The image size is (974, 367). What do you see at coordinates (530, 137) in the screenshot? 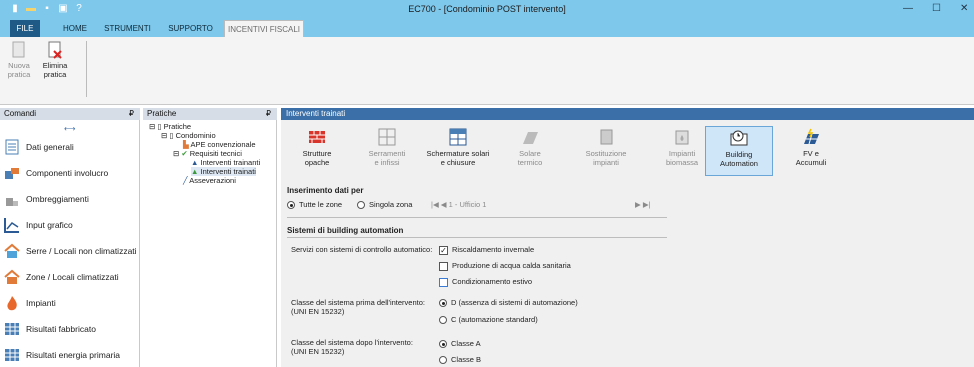
I see `solar-thermal-icon` at bounding box center [530, 137].